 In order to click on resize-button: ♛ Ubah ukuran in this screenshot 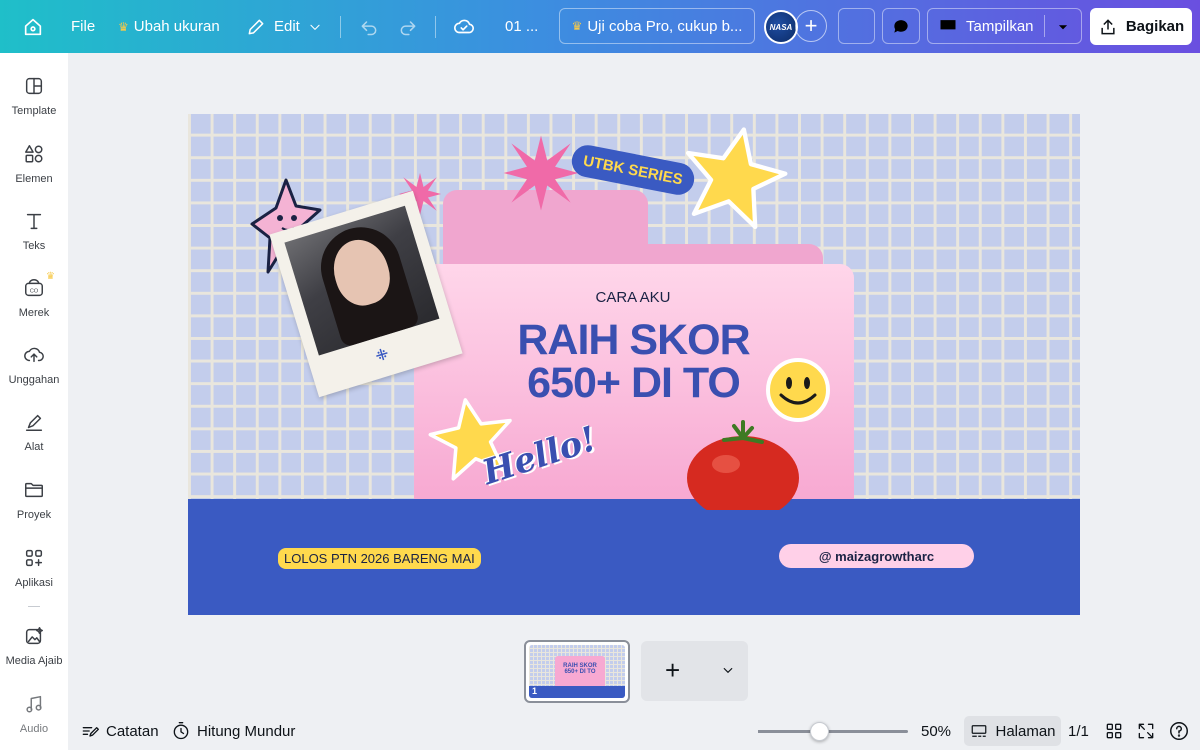, I will do `click(169, 26)`.